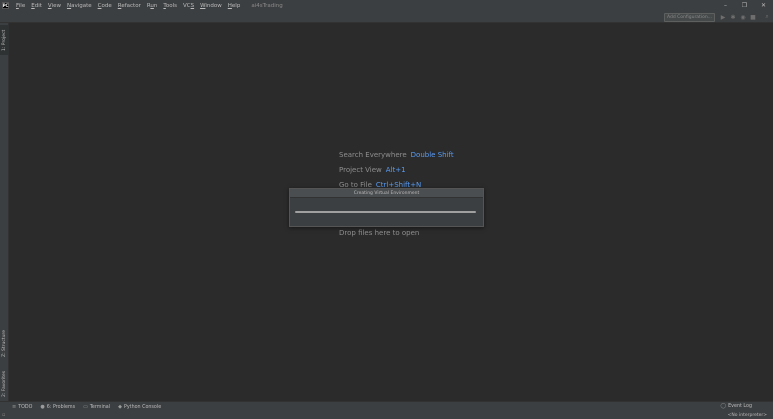  I want to click on event-log-tab: ◯ Event Log, so click(736, 406).